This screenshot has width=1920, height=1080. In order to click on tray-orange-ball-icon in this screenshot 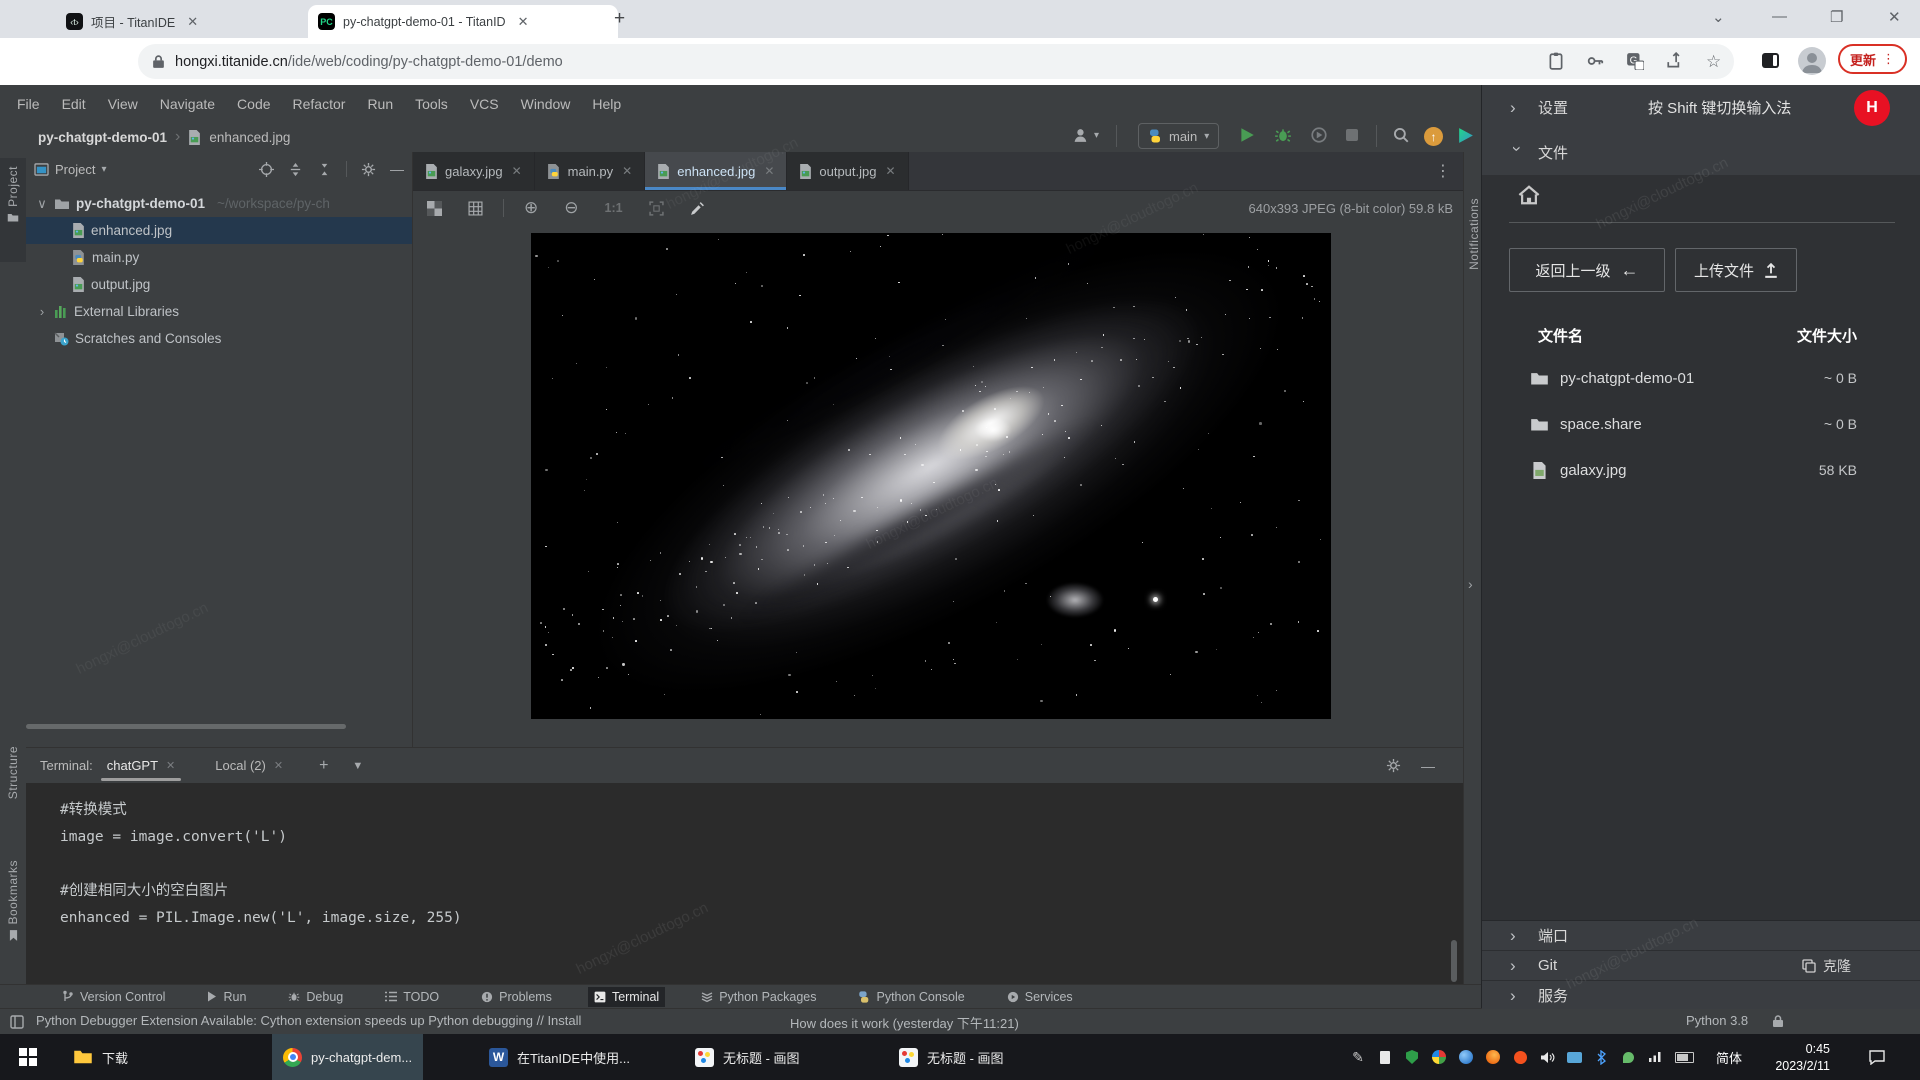, I will do `click(1520, 1057)`.